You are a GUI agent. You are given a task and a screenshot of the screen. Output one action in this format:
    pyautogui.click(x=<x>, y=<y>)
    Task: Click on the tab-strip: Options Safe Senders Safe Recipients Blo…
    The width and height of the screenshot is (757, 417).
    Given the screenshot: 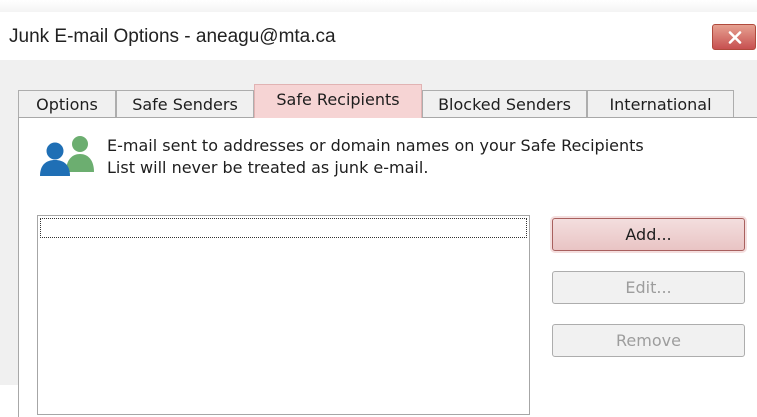 What is the action you would take?
    pyautogui.click(x=378, y=89)
    